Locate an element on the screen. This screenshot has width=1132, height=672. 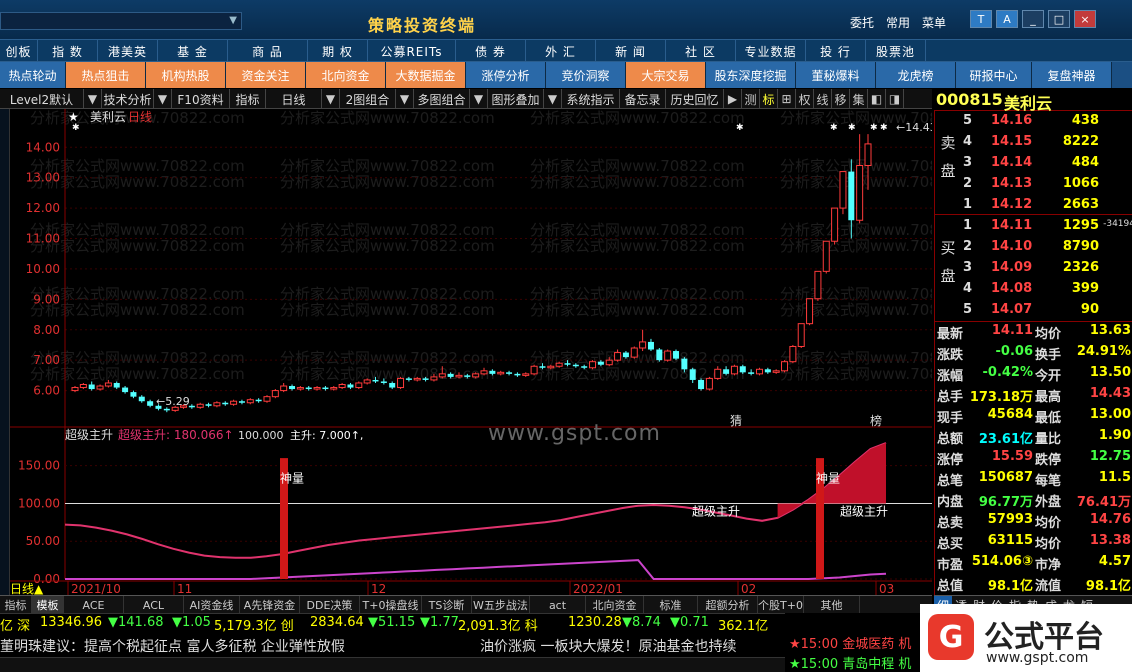
stat-7: 总笔 150687 is located at coordinates (985, 479).